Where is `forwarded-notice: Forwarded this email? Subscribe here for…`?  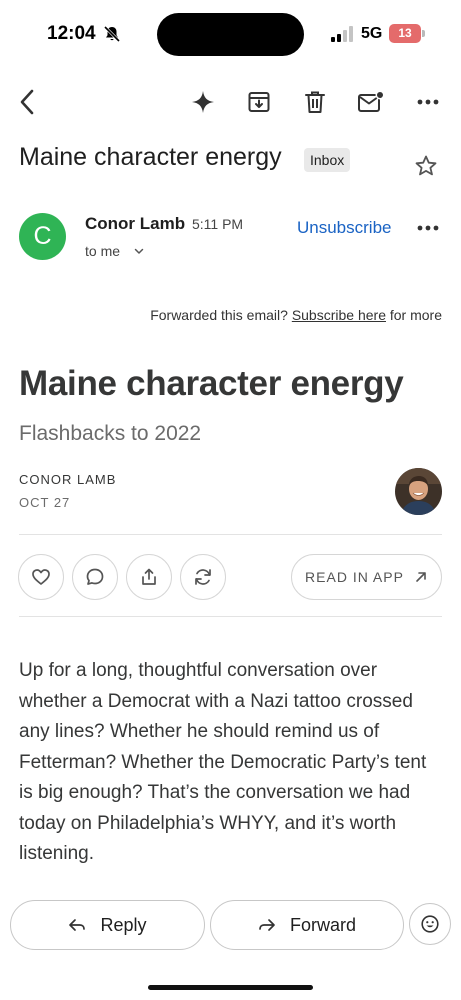
forwarded-notice: Forwarded this email? Subscribe here for… is located at coordinates (221, 315).